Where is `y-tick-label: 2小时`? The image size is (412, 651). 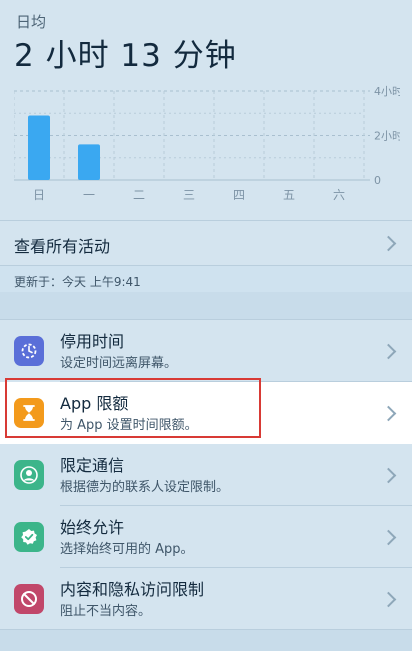
y-tick-label: 2小时 is located at coordinates (387, 136).